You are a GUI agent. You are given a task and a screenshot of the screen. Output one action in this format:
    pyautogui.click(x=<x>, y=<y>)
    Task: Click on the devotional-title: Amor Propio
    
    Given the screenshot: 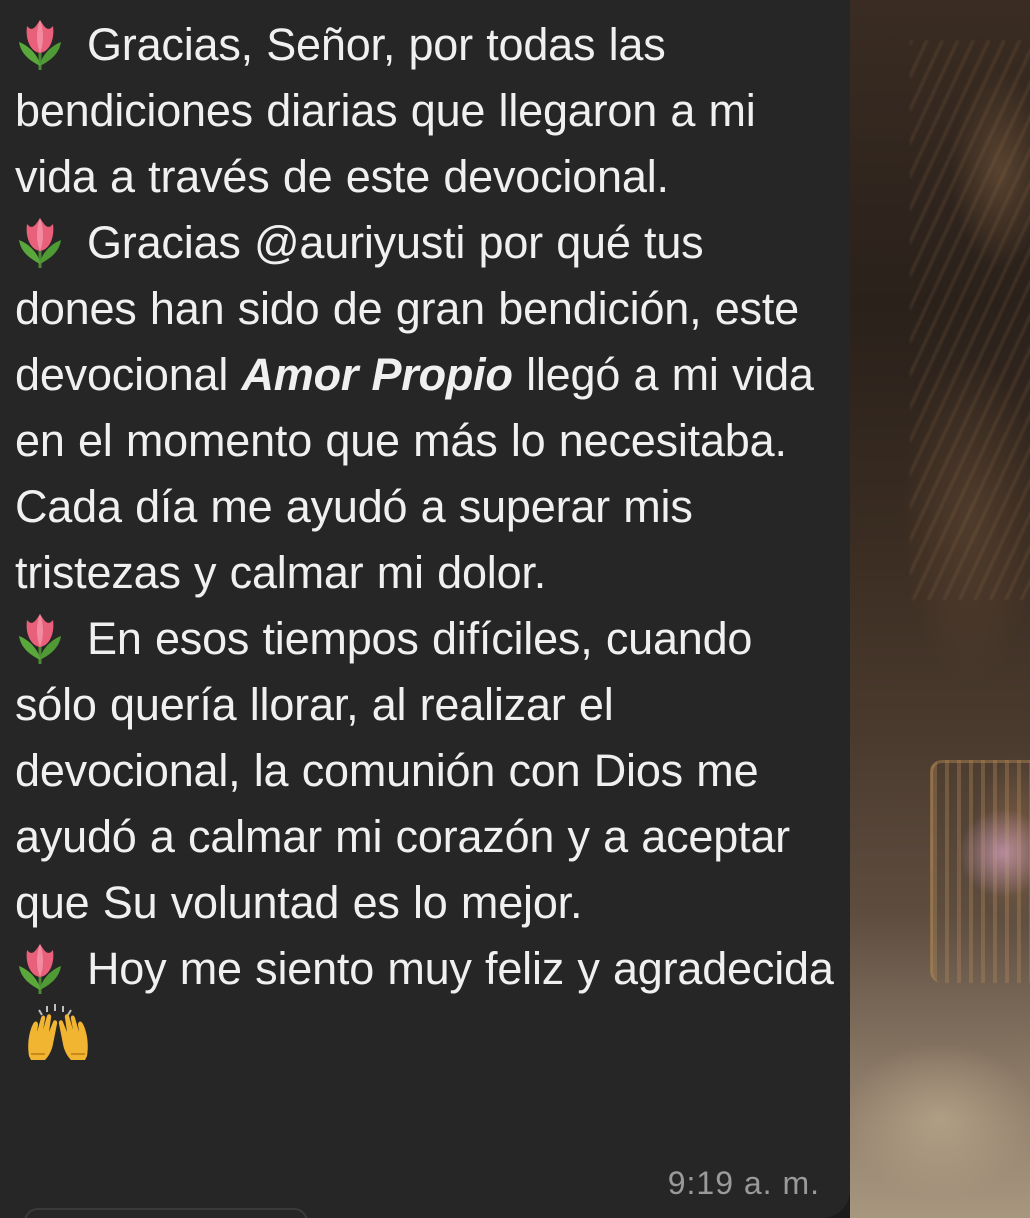 What is the action you would take?
    pyautogui.click(x=377, y=374)
    